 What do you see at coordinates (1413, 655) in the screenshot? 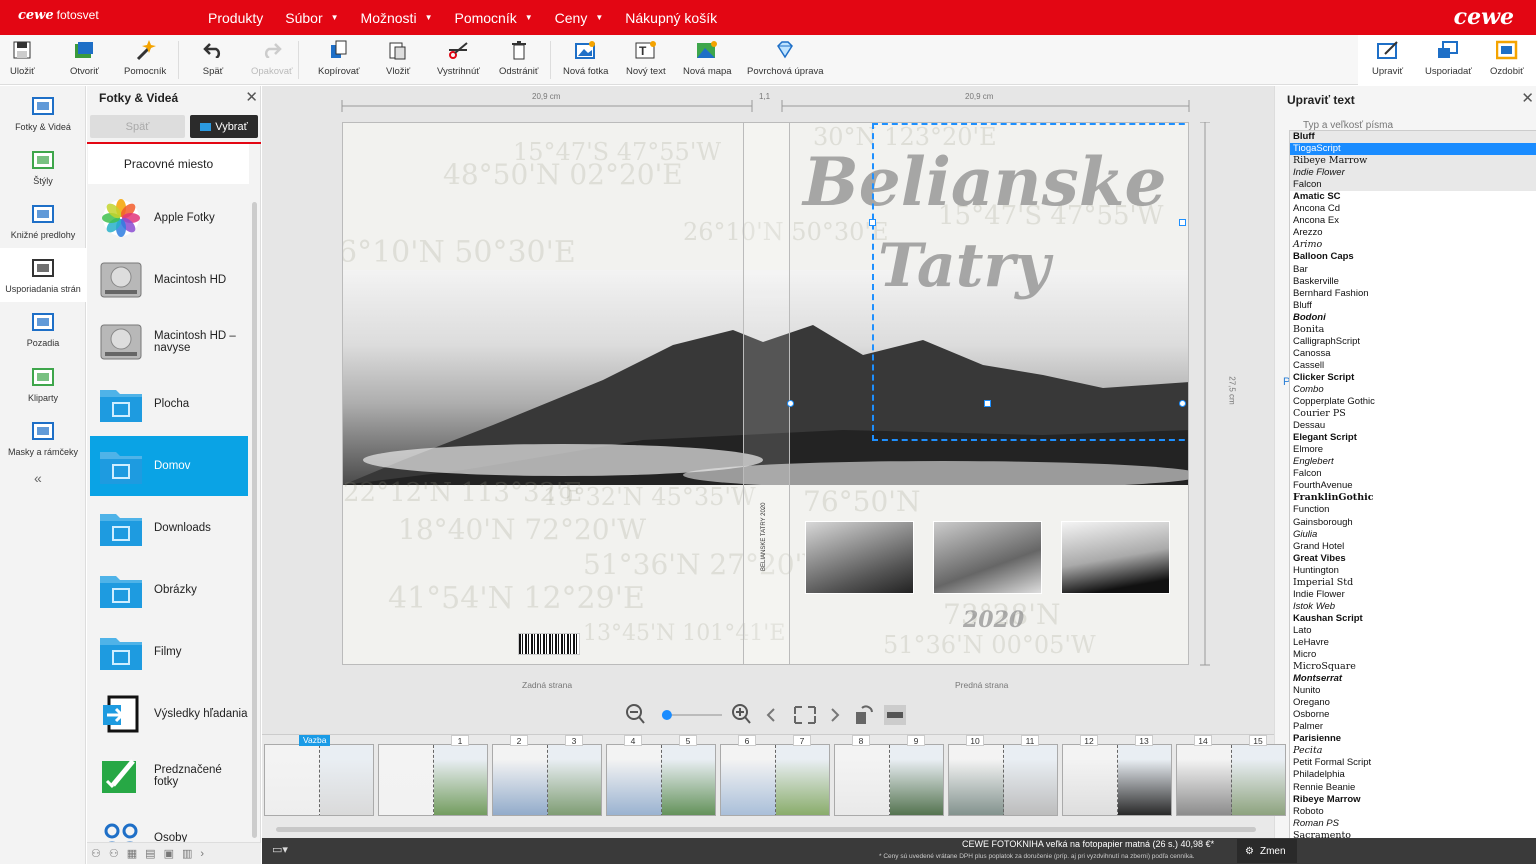
I see `font-option: Micro` at bounding box center [1413, 655].